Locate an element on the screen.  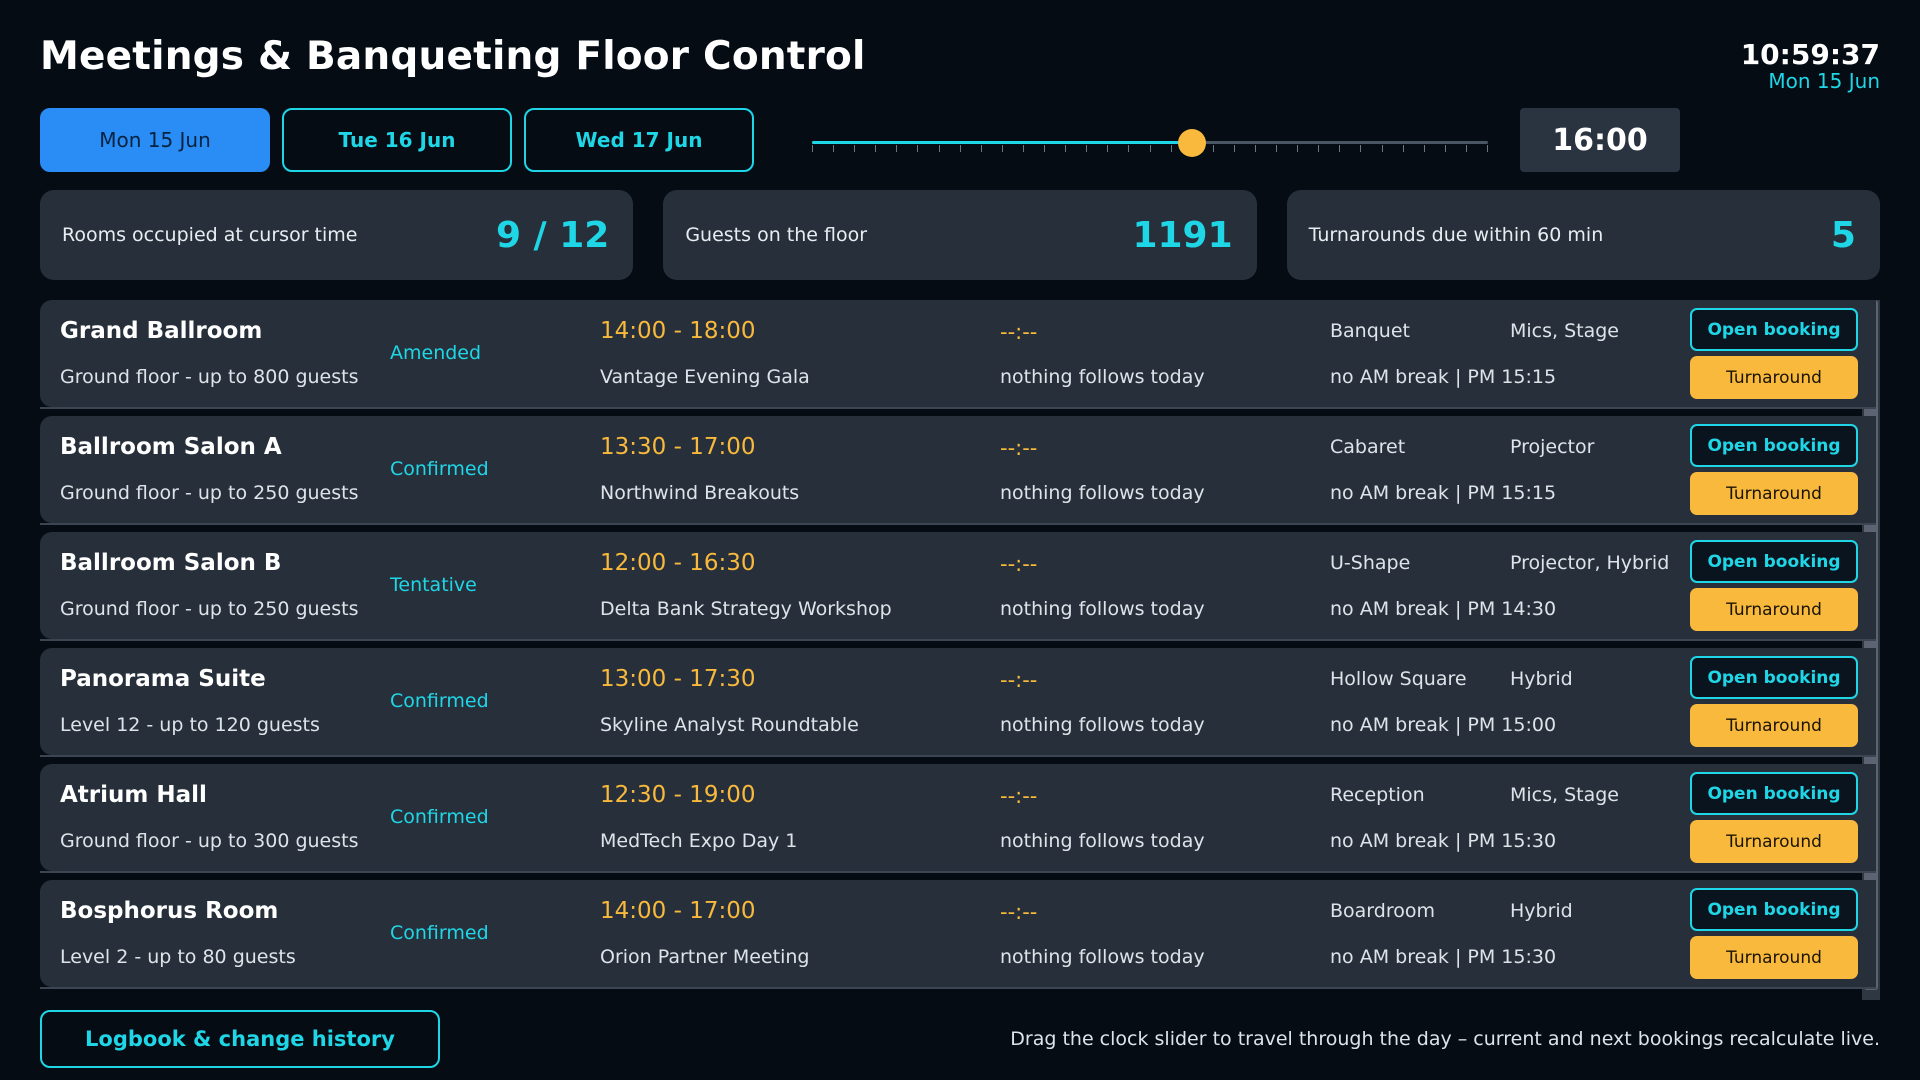
header-clock: 10:59:37 Mon 15 Jun is located at coordinates (1810, 65).